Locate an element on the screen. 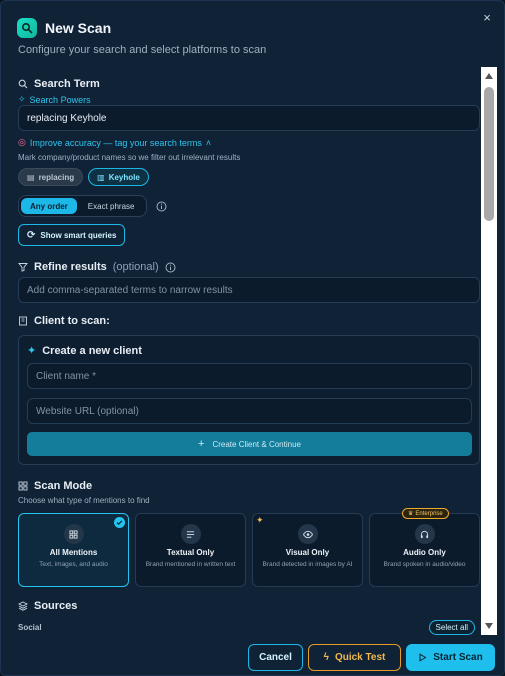 The width and height of the screenshot is (505, 676). client-title: Client to scan: is located at coordinates (72, 321).